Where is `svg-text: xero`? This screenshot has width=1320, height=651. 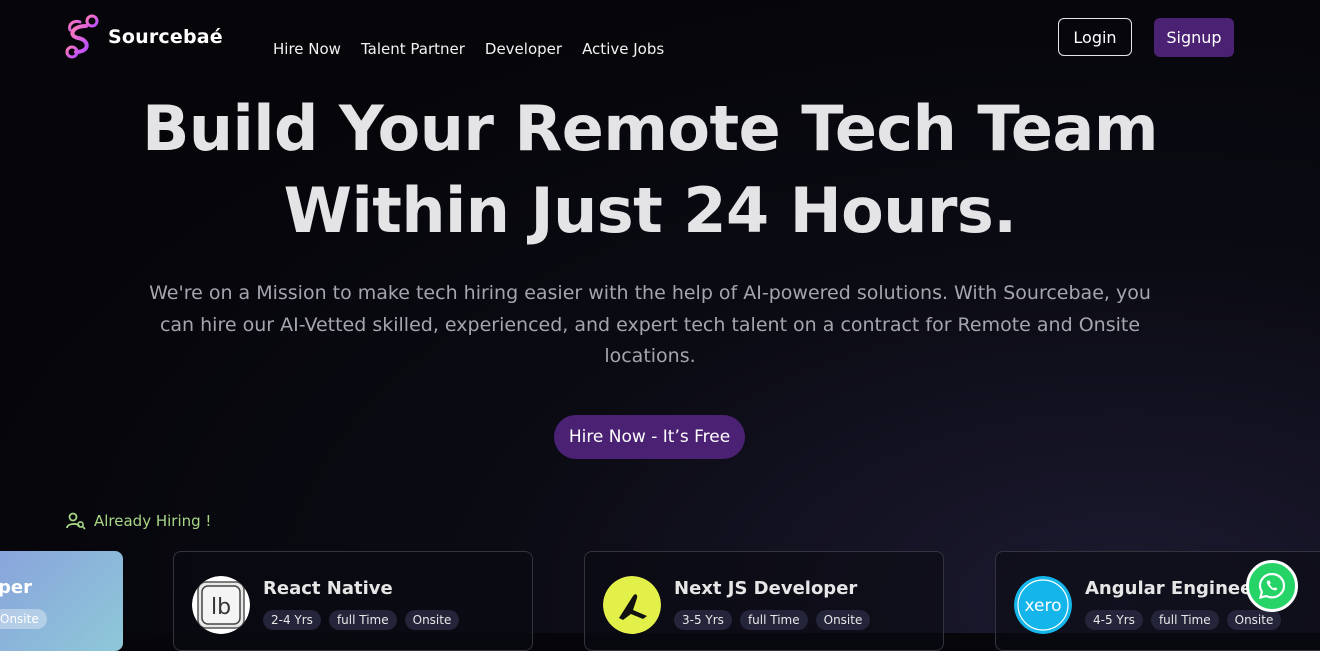
svg-text: xero is located at coordinates (1042, 606).